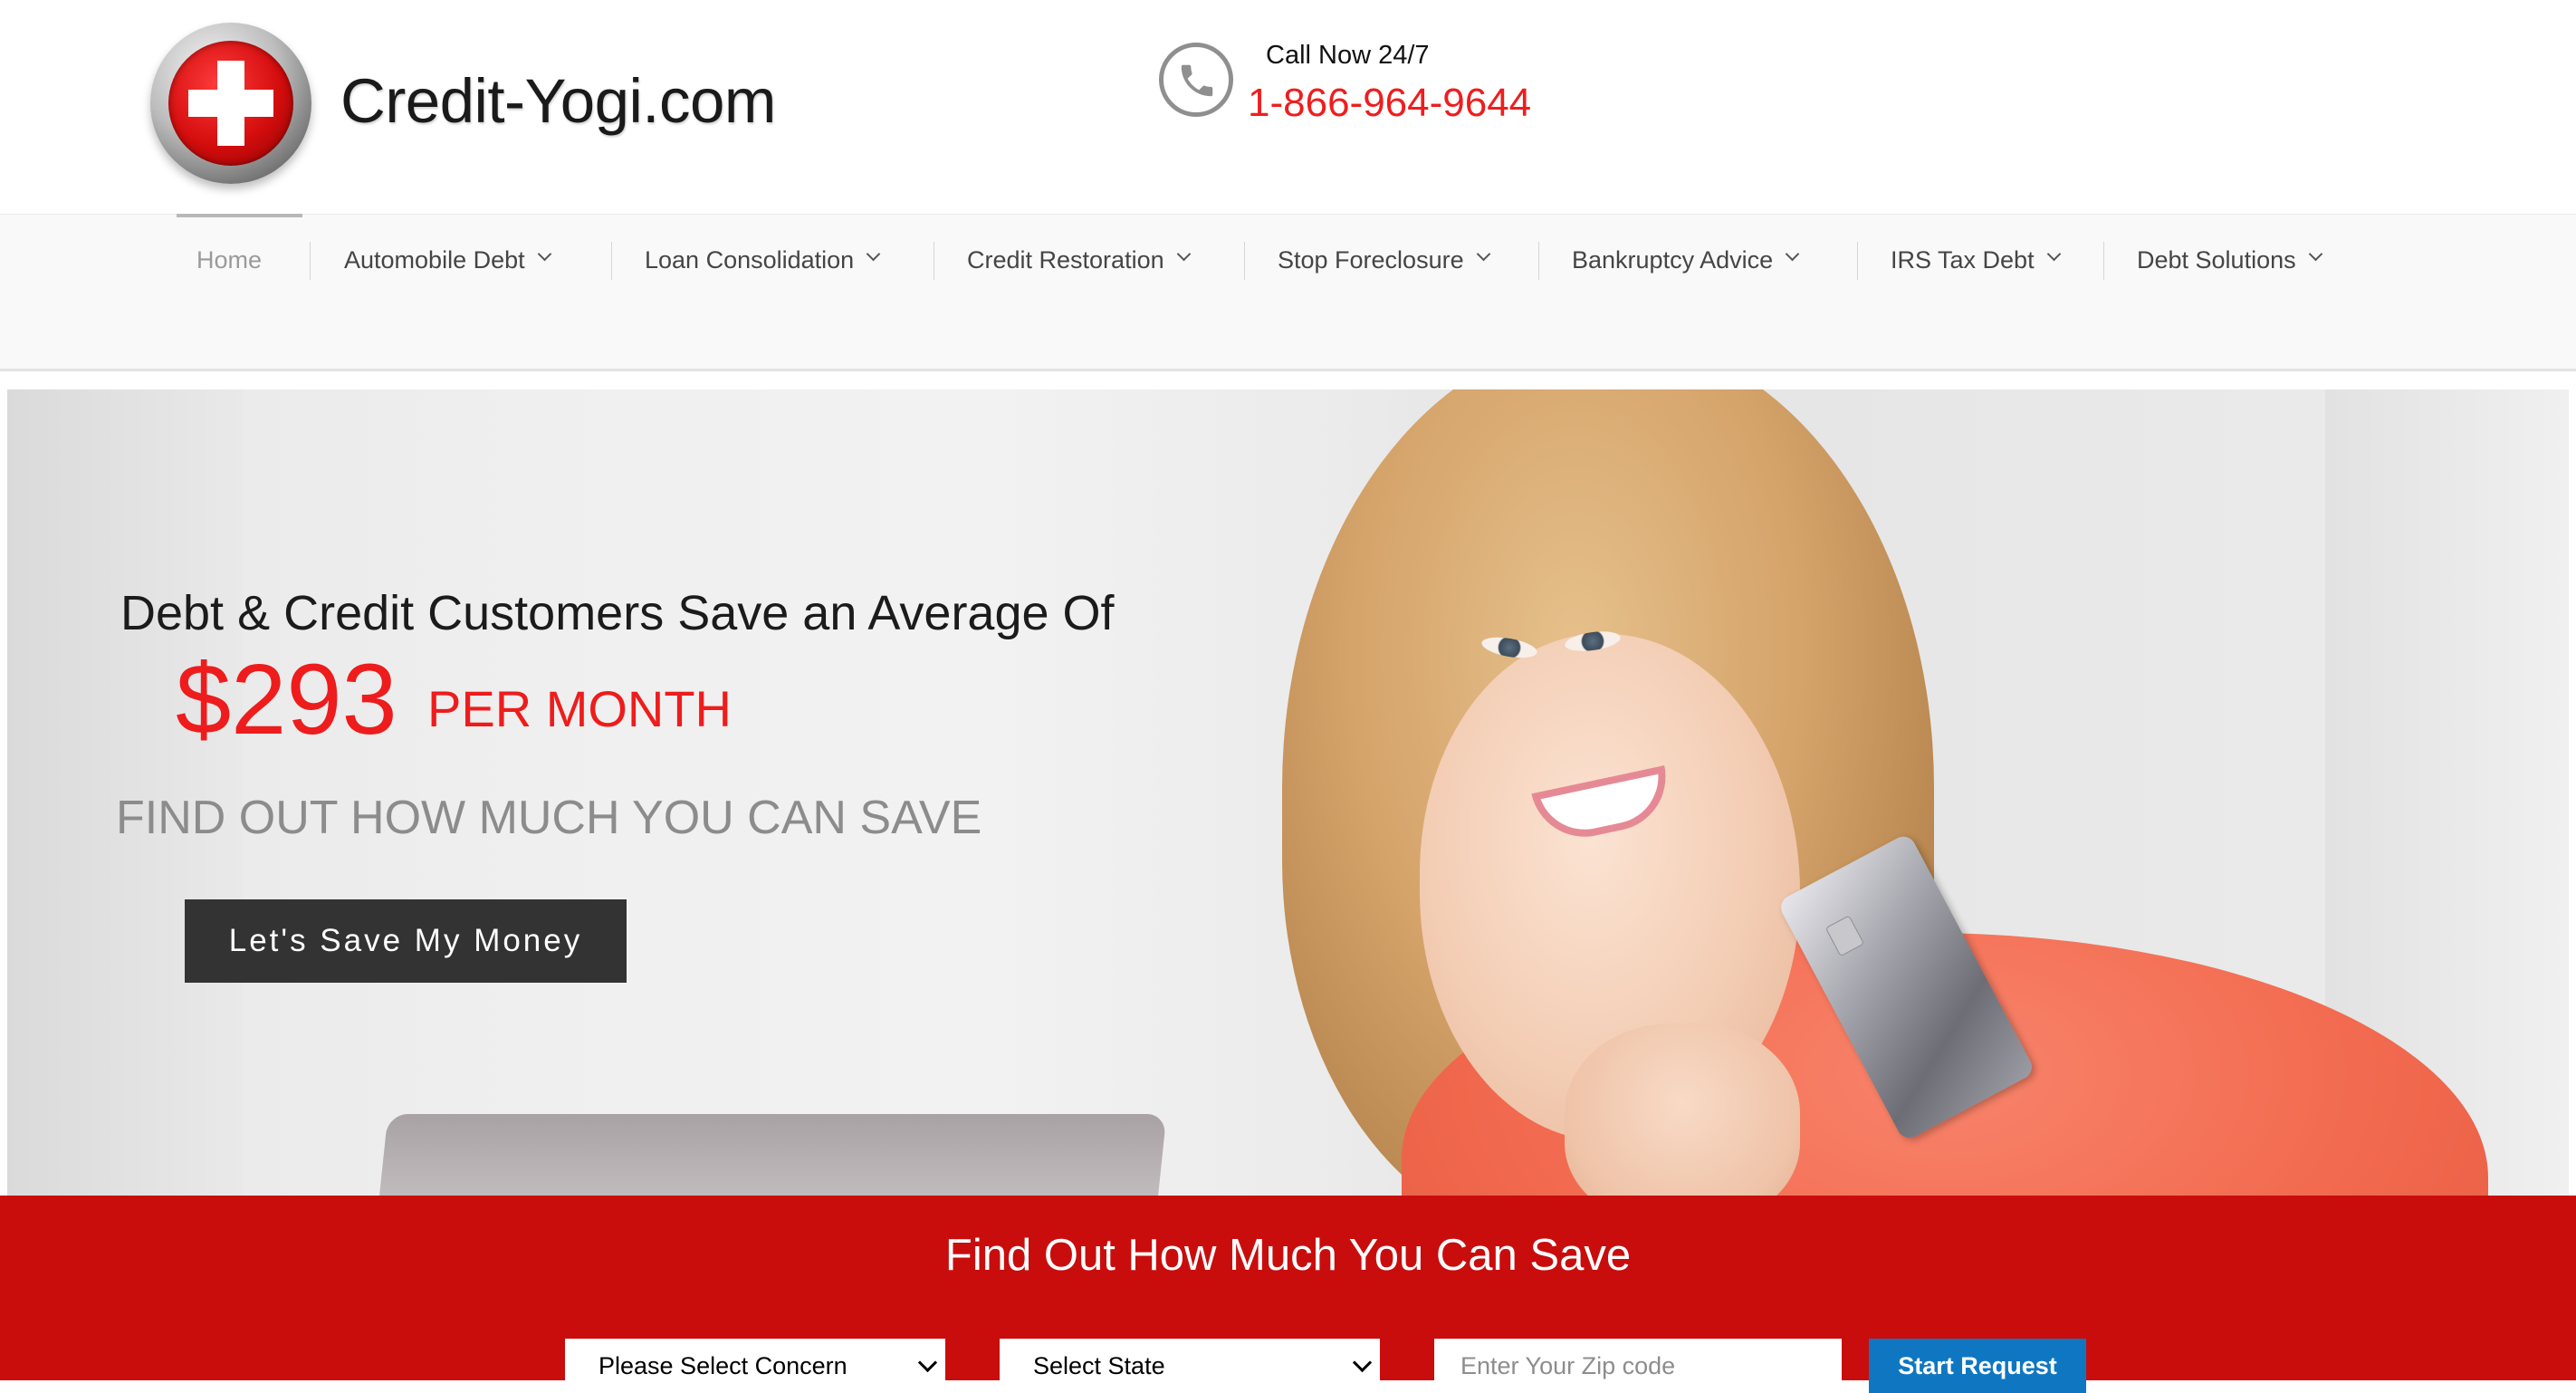 Image resolution: width=2576 pixels, height=1393 pixels. Describe the element at coordinates (1190, 1366) in the screenshot. I see `state-select: Select State` at that location.